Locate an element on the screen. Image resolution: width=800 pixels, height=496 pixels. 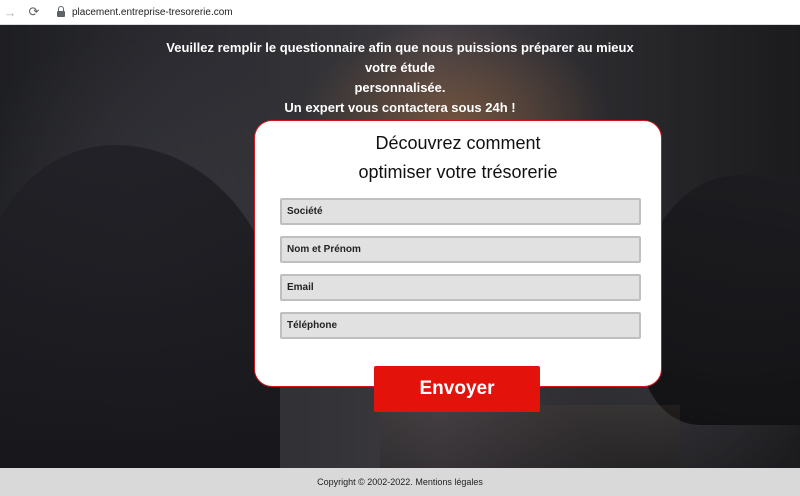
form-title-line-1: Découvrez comment is located at coordinates (458, 143).